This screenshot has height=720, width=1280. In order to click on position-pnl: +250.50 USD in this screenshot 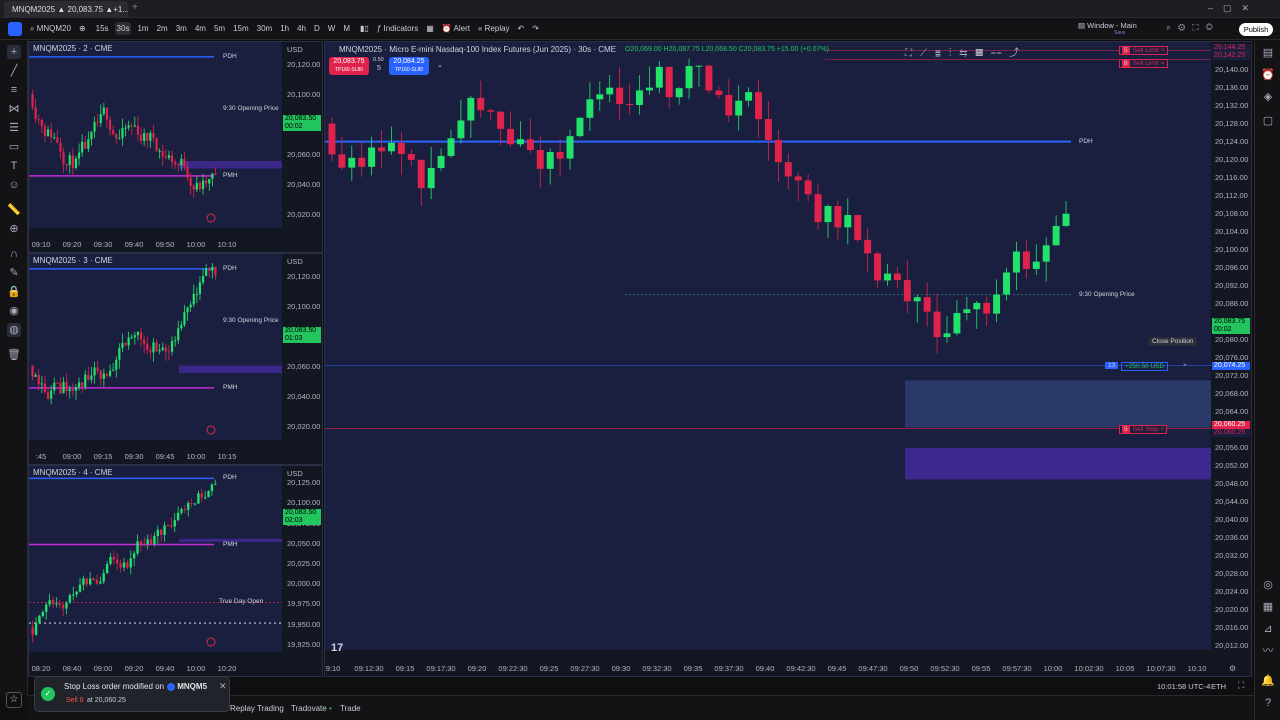, I will do `click(1145, 366)`.